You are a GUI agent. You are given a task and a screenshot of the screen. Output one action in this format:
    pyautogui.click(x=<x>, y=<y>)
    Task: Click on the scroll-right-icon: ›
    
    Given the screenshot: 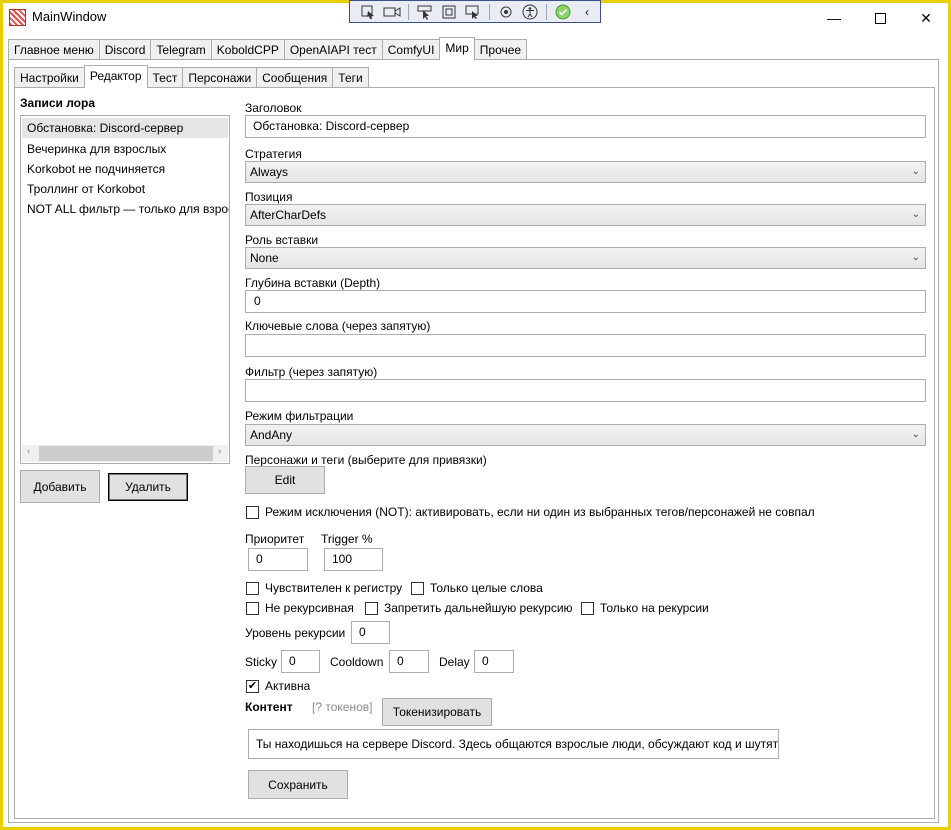 What is the action you would take?
    pyautogui.click(x=219, y=451)
    